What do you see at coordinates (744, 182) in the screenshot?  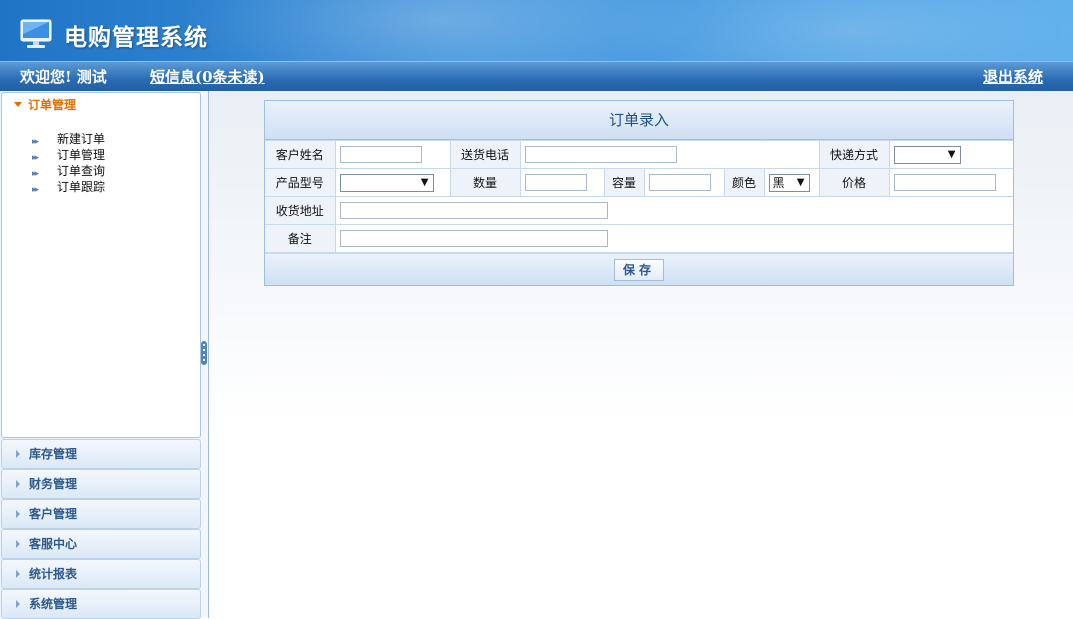 I see `color-label: 颜色` at bounding box center [744, 182].